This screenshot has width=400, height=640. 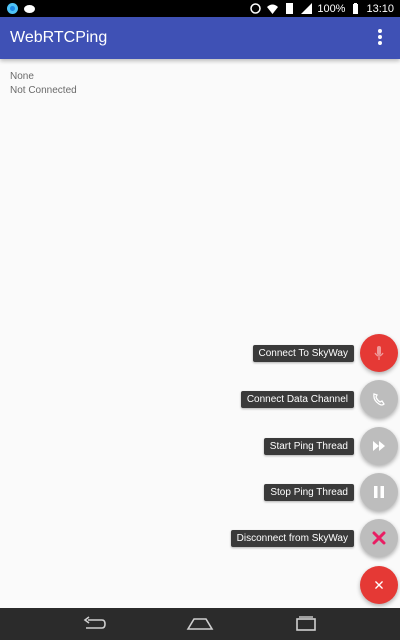 I want to click on system-nav-bar, so click(x=200, y=624).